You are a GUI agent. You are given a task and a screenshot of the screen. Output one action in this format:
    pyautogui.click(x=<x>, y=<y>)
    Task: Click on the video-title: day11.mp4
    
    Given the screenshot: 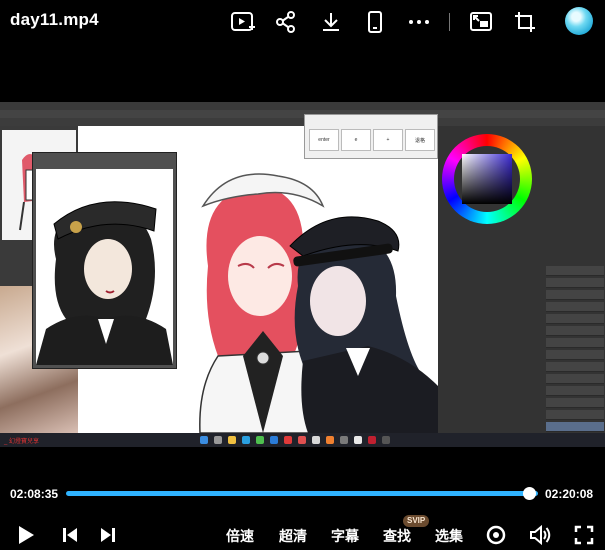 What is the action you would take?
    pyautogui.click(x=54, y=19)
    